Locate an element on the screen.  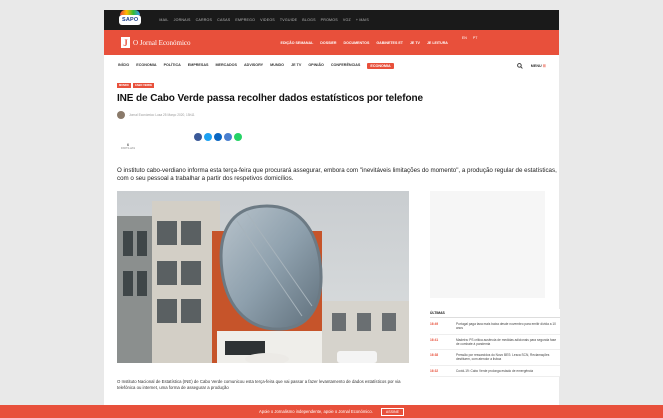
brand-mark: J is located at coordinates (125, 42).